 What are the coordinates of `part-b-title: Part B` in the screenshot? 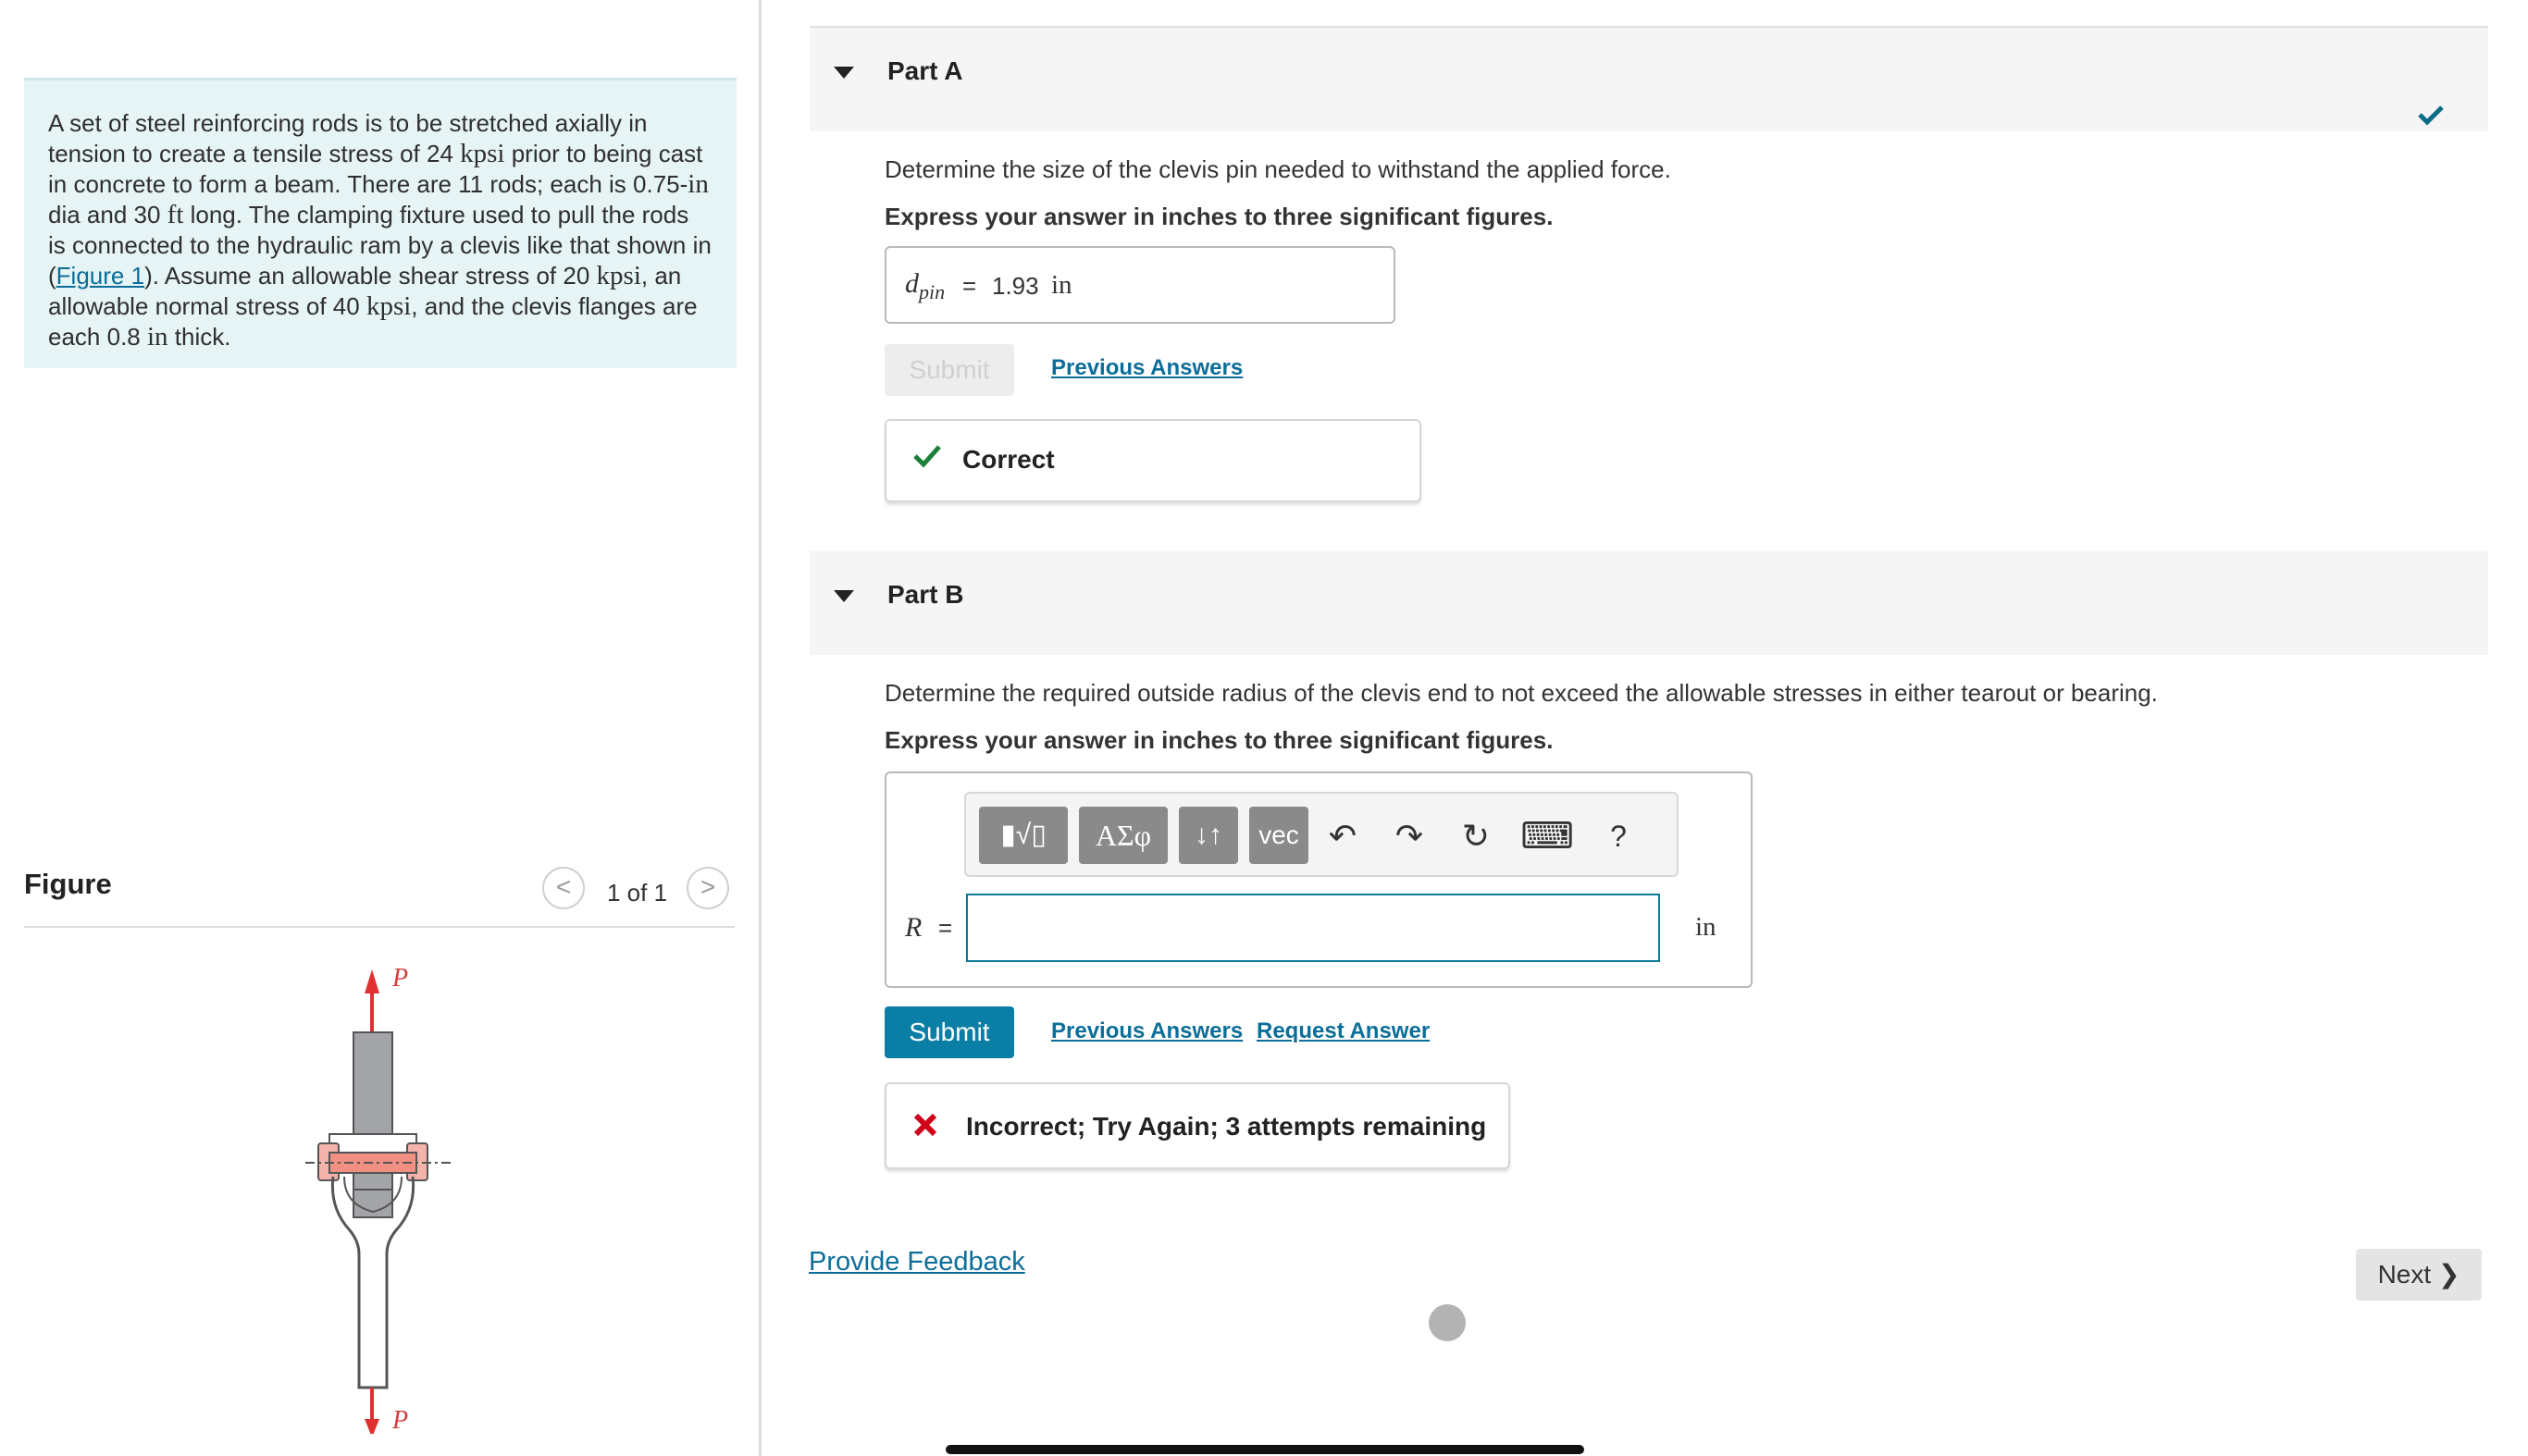 It's located at (925, 594).